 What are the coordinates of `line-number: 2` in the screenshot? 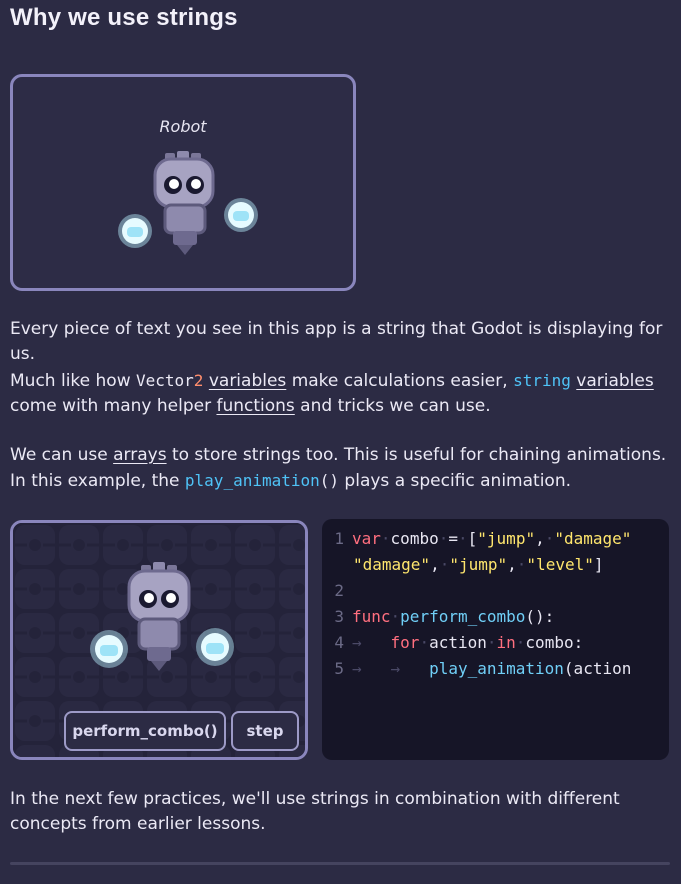 It's located at (339, 590).